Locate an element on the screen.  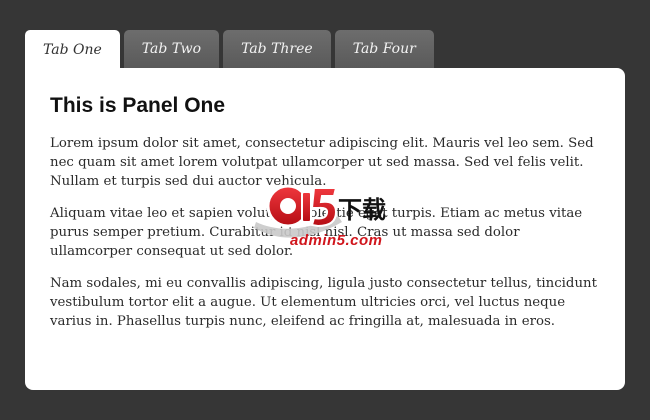
tab-three: Tab Three is located at coordinates (277, 49).